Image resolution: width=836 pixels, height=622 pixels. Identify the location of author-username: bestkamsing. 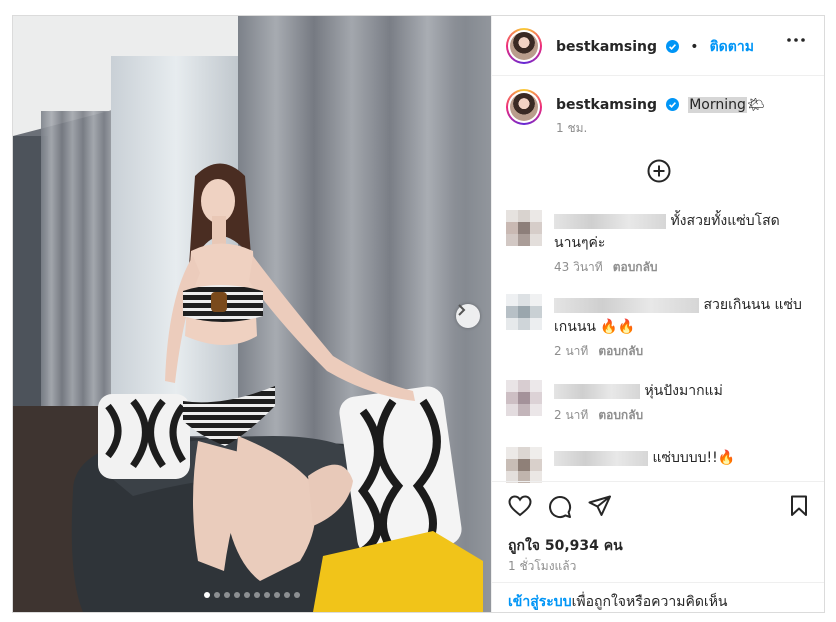
(606, 47).